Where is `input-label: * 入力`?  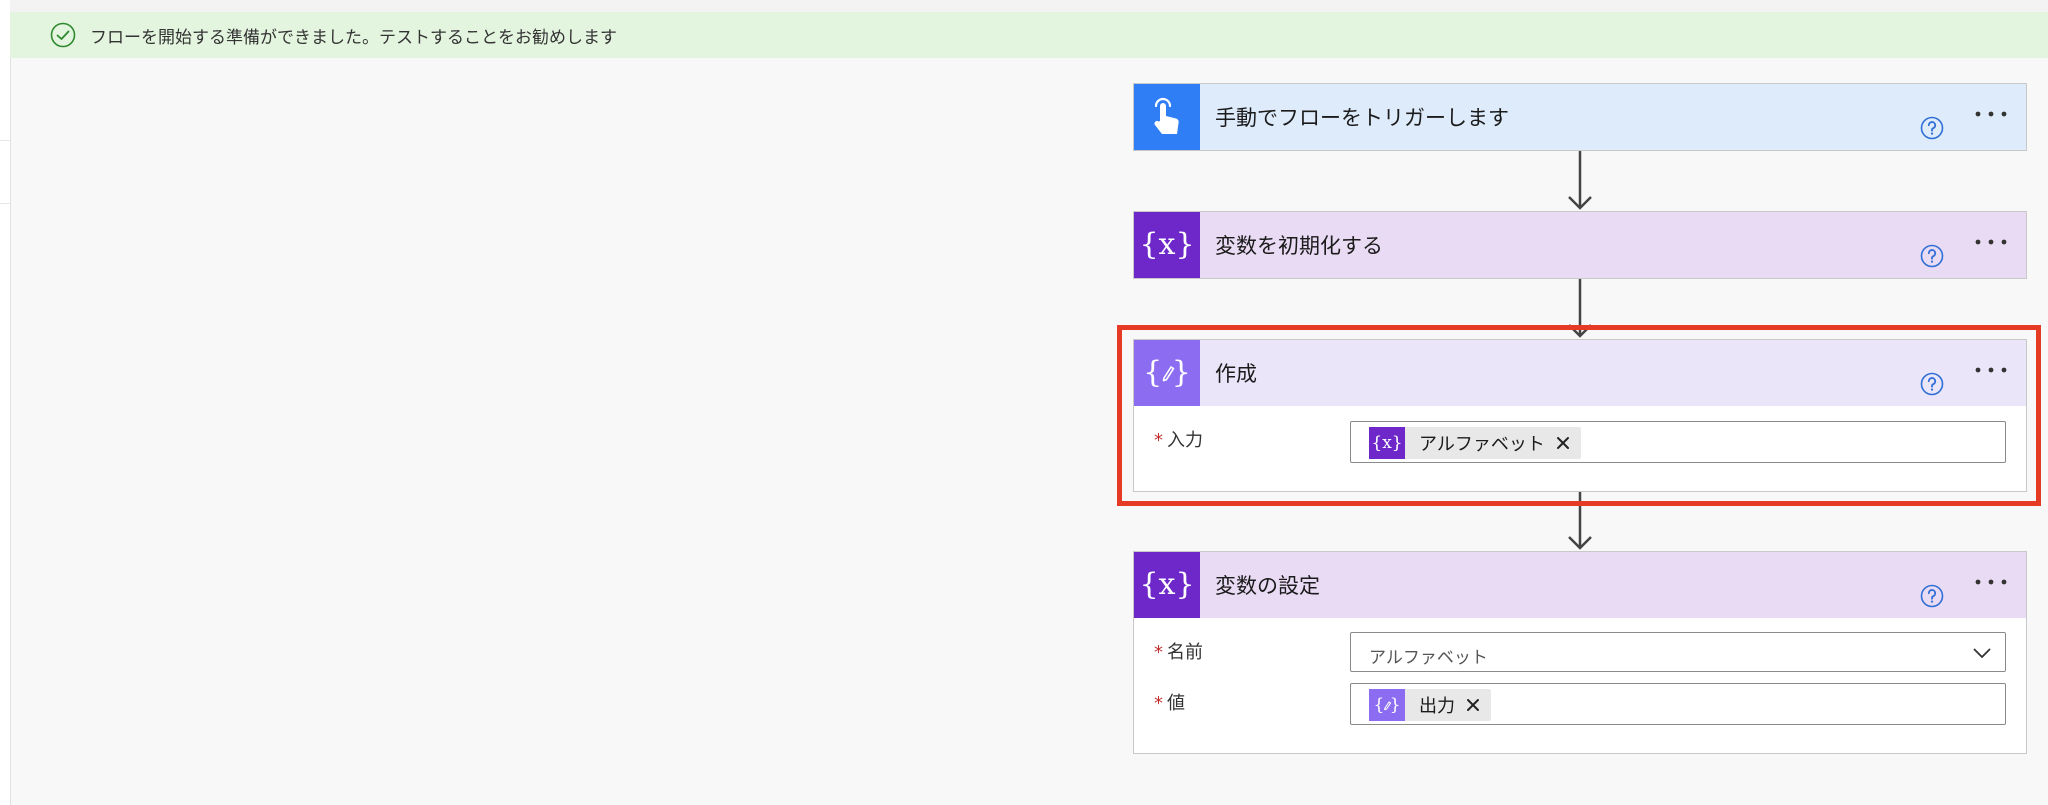 input-label: * 入力 is located at coordinates (1178, 439).